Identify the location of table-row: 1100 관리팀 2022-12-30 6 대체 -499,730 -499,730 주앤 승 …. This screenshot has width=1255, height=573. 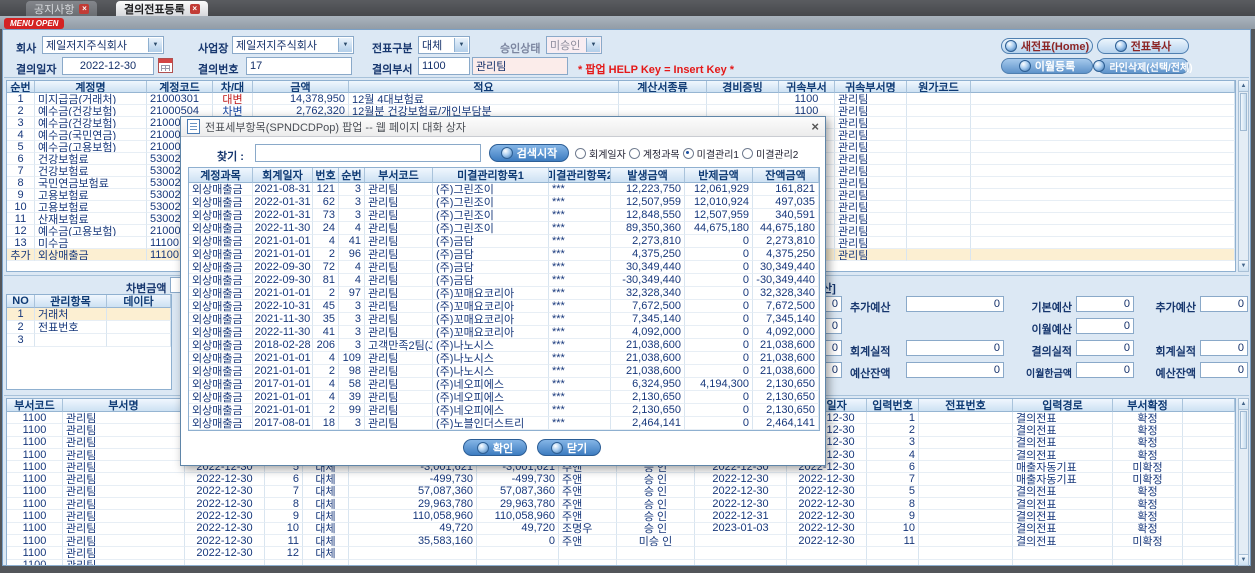
(621, 479).